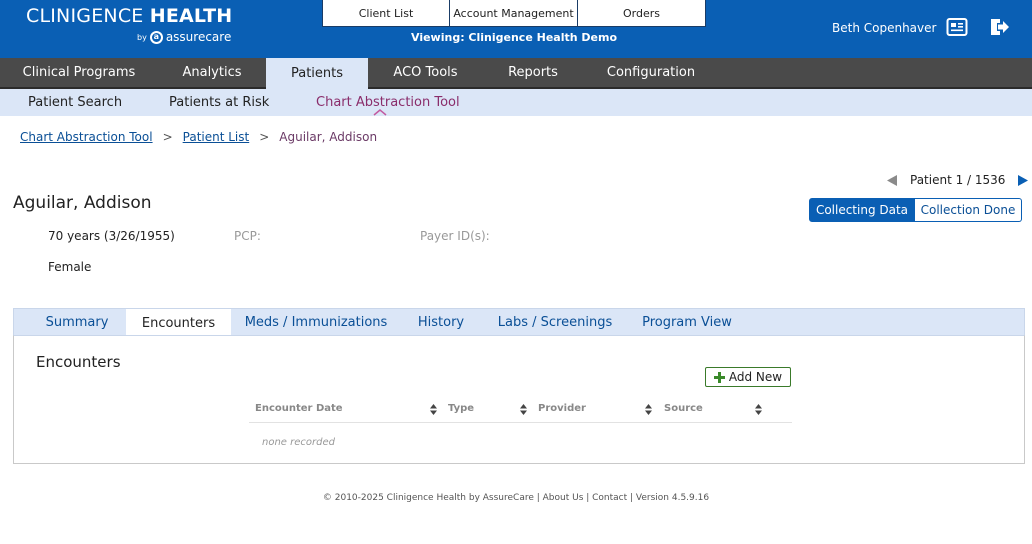 The height and width of the screenshot is (544, 1032). Describe the element at coordinates (298, 442) in the screenshot. I see `encounters-empty-message: none recorded` at that location.